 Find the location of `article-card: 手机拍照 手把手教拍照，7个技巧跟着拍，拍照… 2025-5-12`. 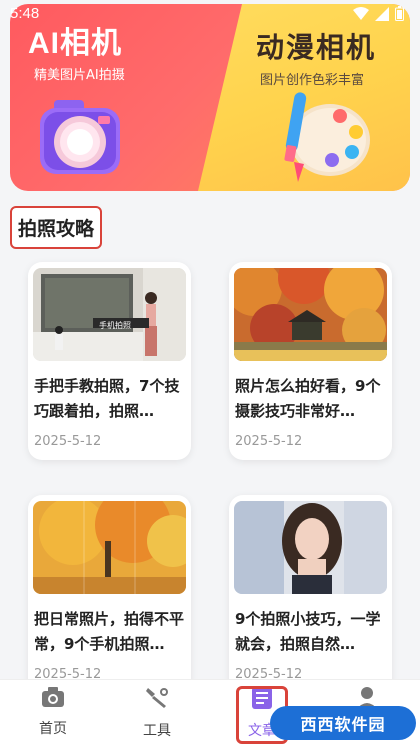

article-card: 手机拍照 手把手教拍照，7个技巧跟着拍，拍照… 2025-5-12 is located at coordinates (109, 361).